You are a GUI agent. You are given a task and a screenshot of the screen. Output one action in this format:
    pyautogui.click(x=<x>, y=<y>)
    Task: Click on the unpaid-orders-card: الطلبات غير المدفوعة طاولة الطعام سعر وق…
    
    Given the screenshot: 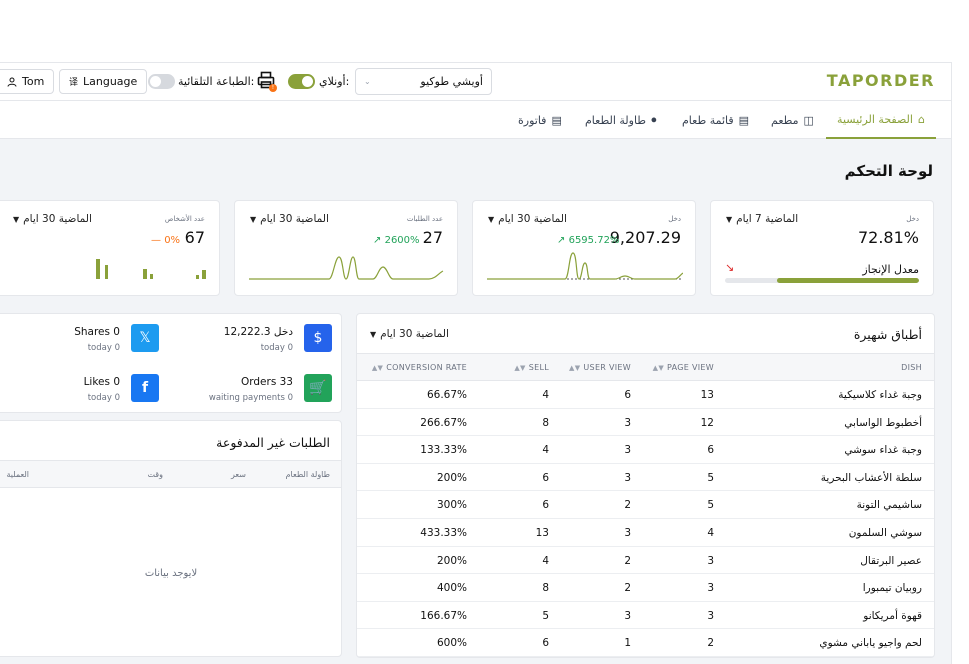 What is the action you would take?
    pyautogui.click(x=171, y=538)
    